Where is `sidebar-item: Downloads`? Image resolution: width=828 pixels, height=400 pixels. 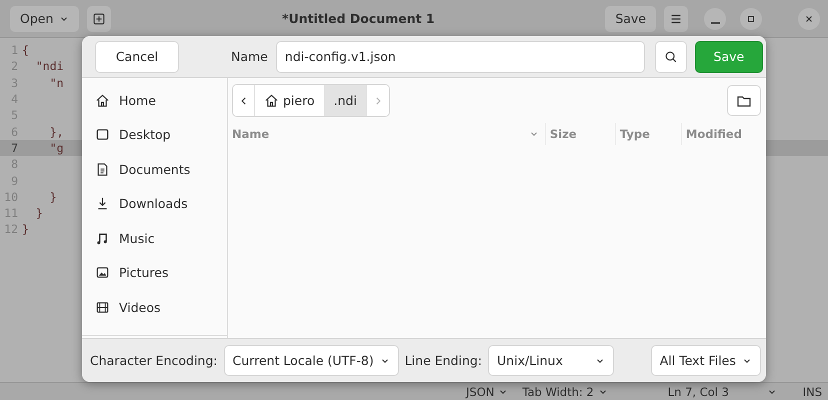 sidebar-item: Downloads is located at coordinates (154, 203).